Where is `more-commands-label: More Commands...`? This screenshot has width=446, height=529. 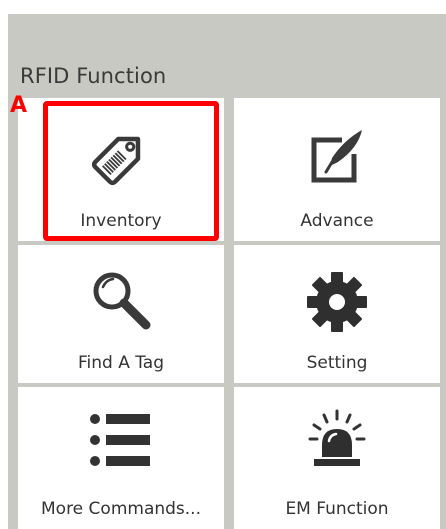
more-commands-label: More Commands... is located at coordinates (121, 509).